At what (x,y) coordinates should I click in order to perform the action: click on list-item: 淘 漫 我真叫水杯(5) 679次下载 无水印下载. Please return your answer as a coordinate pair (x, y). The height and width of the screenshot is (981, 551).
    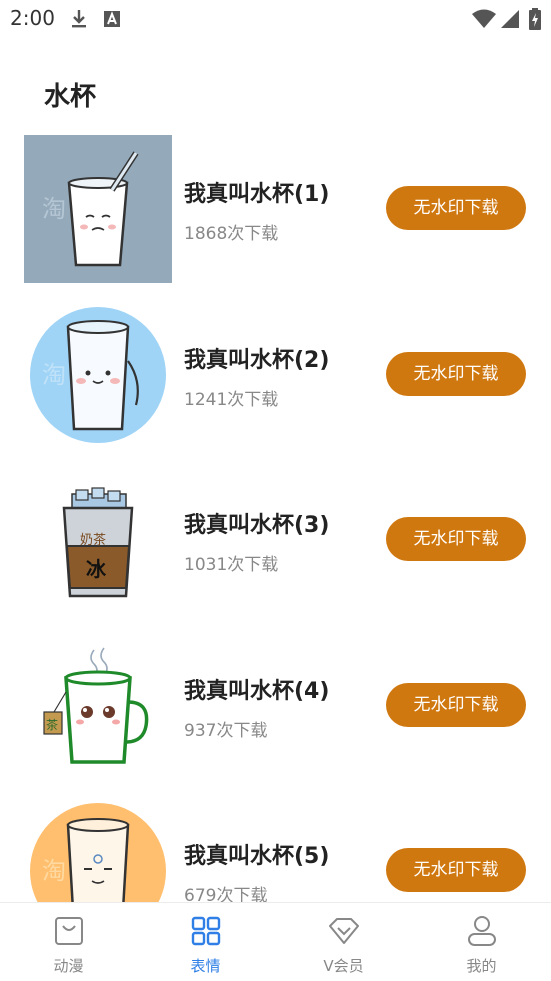
    Looking at the image, I should click on (275, 849).